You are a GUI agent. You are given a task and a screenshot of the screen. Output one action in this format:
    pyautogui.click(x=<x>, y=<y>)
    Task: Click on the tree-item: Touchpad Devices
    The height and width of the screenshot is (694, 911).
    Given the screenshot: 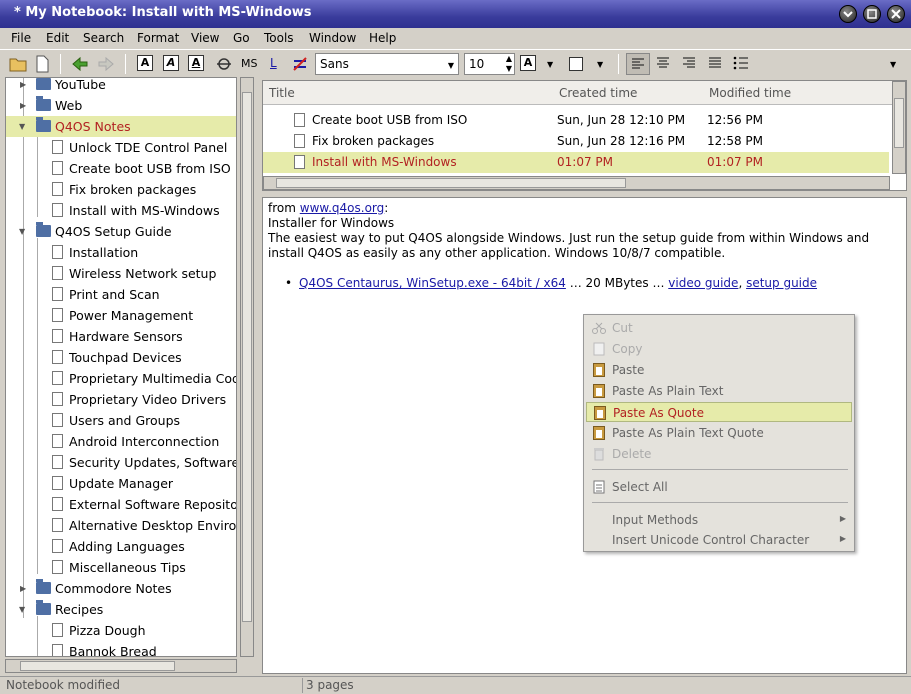 What is the action you would take?
    pyautogui.click(x=121, y=357)
    